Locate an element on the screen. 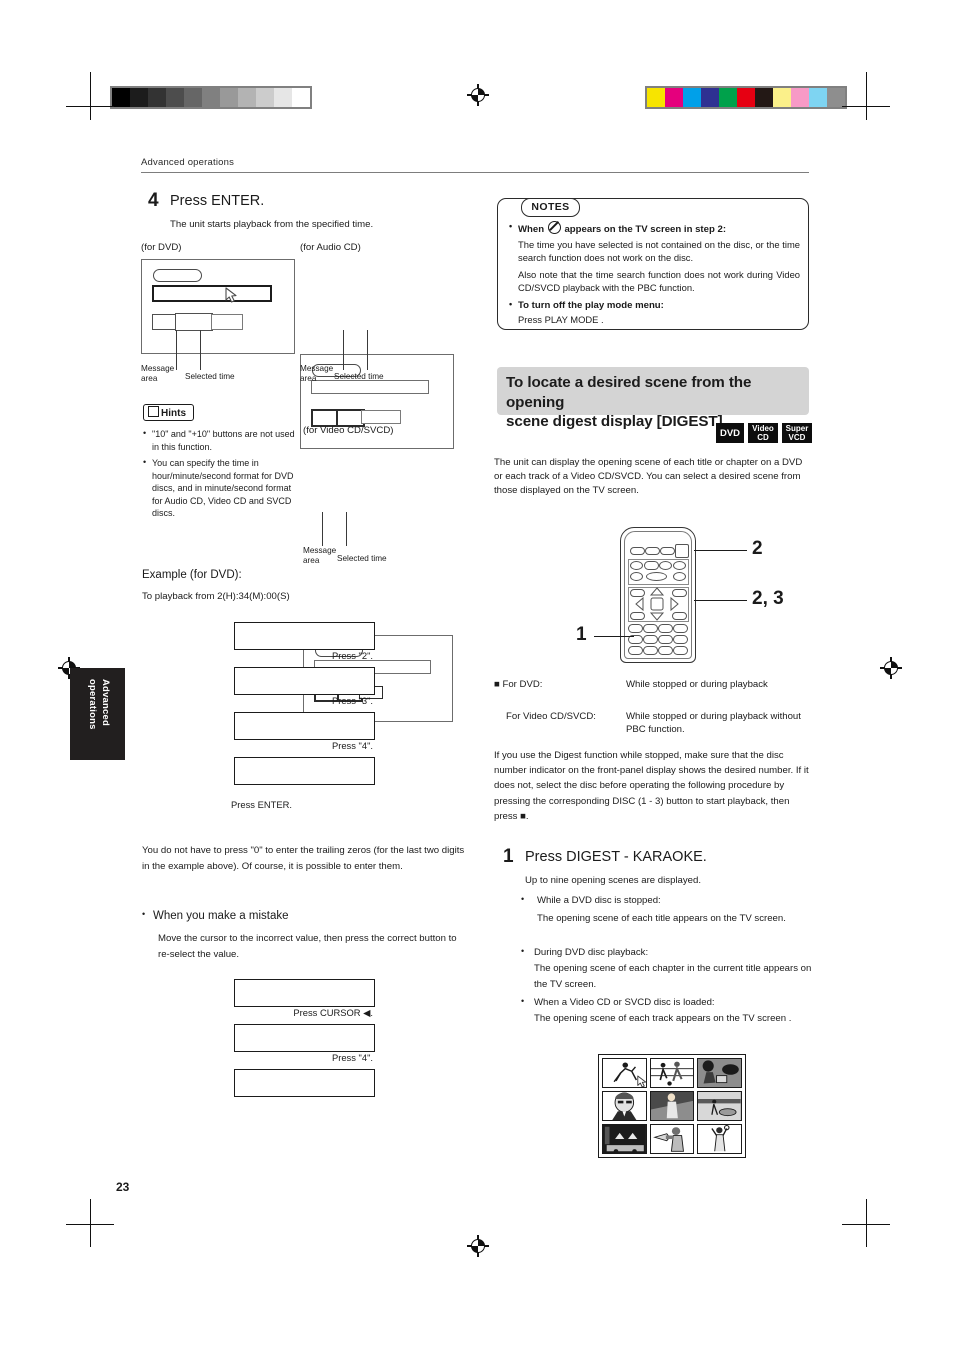 The height and width of the screenshot is (1352, 954). chapter-side-tab: Advanced operations is located at coordinates (97, 714).